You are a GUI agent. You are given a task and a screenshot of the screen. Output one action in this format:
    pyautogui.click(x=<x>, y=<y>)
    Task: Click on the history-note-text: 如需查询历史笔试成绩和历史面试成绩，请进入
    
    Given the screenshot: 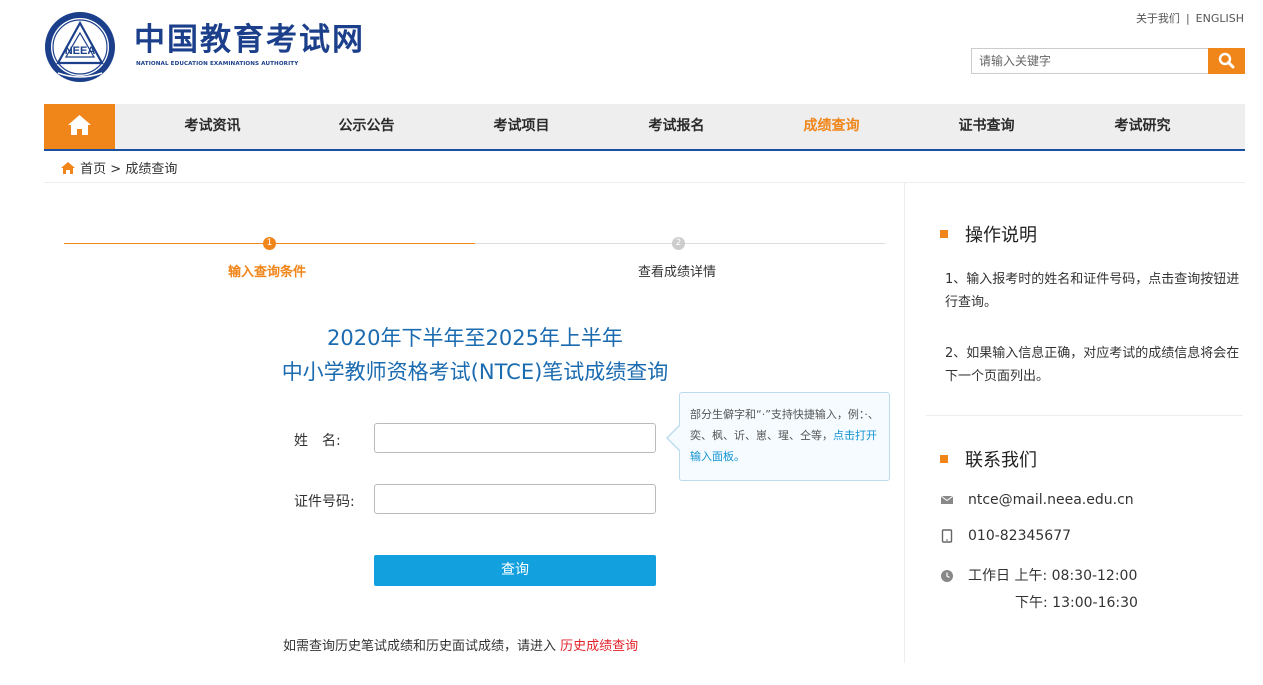 What is the action you would take?
    pyautogui.click(x=420, y=646)
    